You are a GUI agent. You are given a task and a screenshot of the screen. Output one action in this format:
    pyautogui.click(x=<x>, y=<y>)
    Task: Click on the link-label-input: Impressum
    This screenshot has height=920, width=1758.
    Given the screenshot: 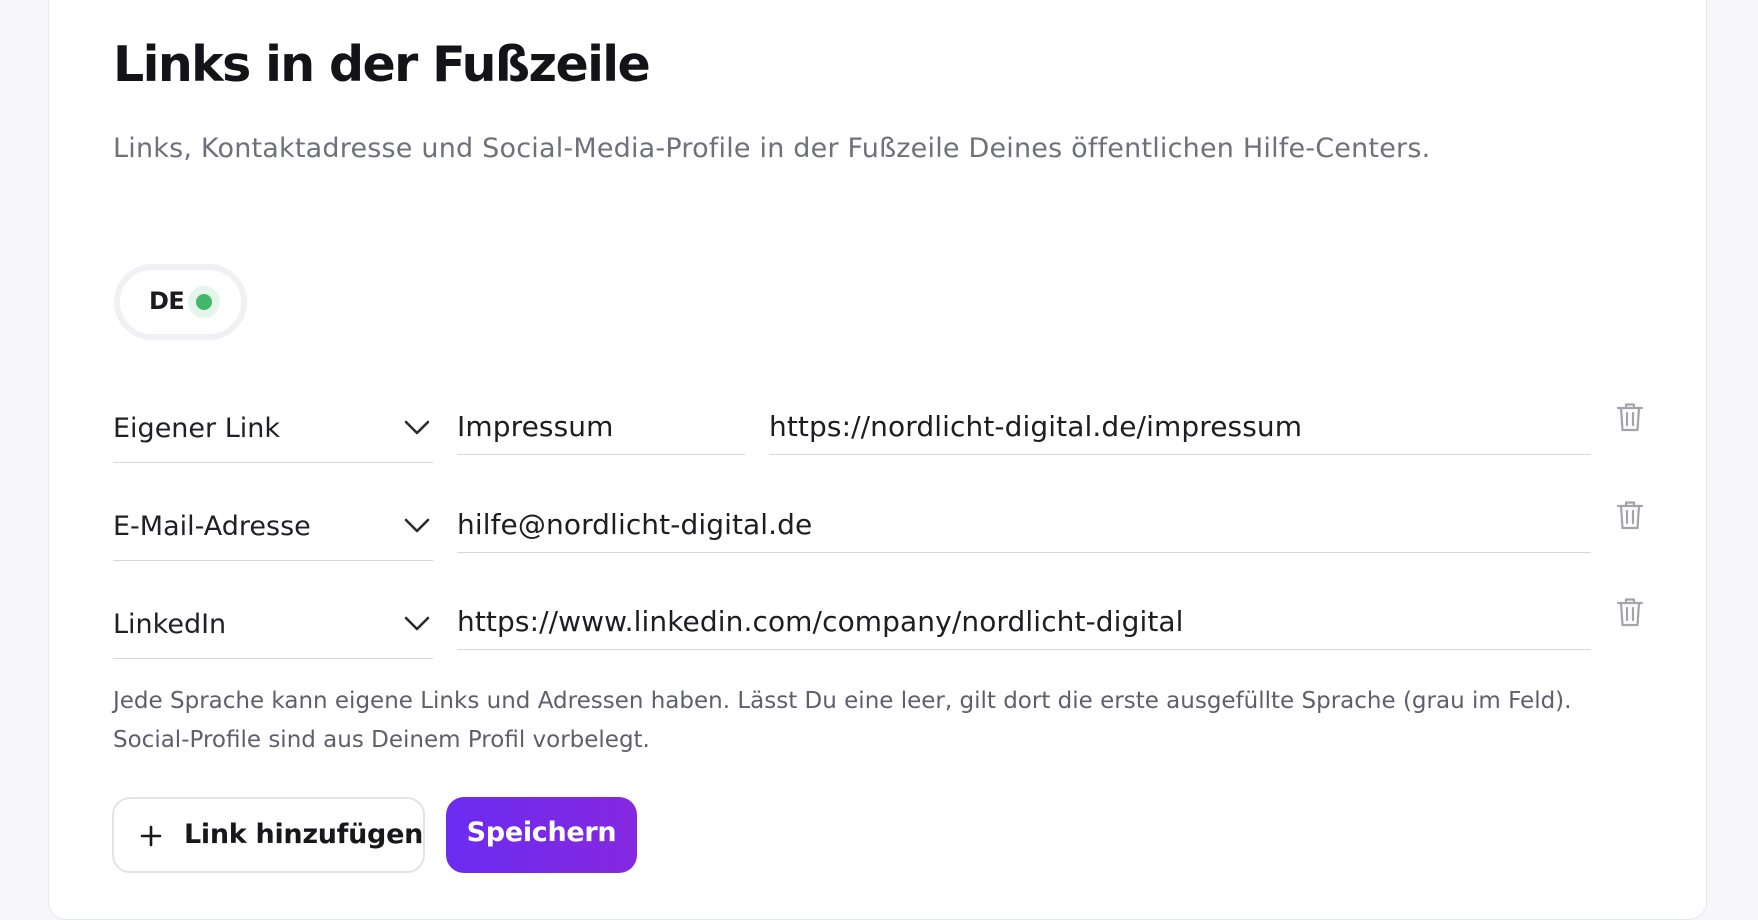 What is the action you would take?
    pyautogui.click(x=601, y=416)
    